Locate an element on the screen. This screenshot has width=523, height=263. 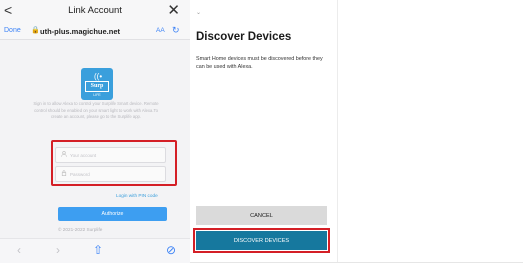
credentials-highlight is located at coordinates (114, 163).